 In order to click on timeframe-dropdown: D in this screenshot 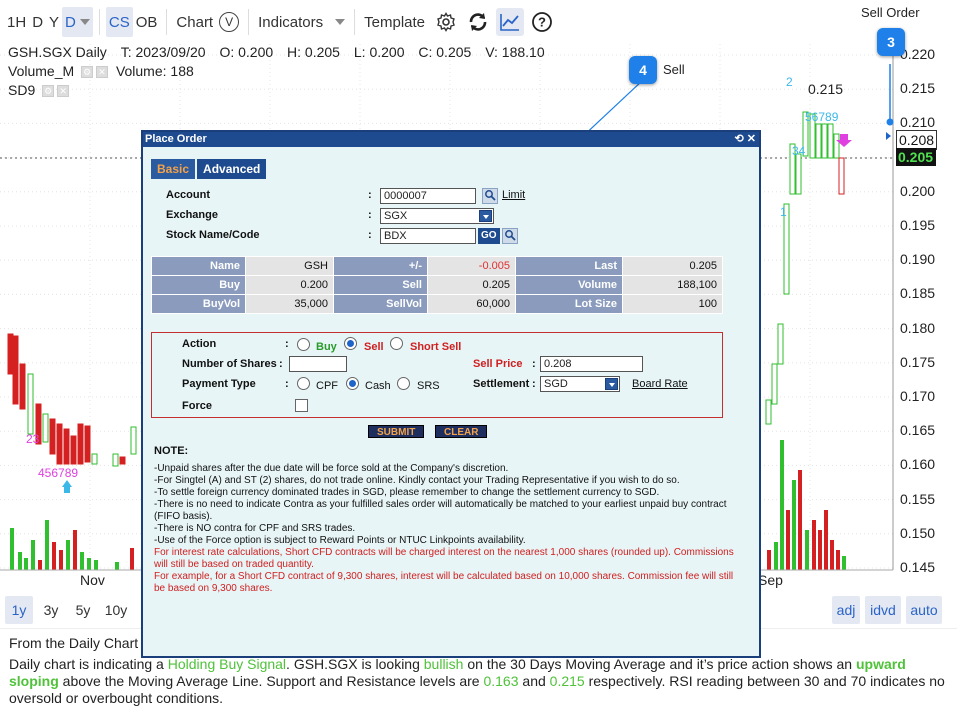, I will do `click(77, 22)`.